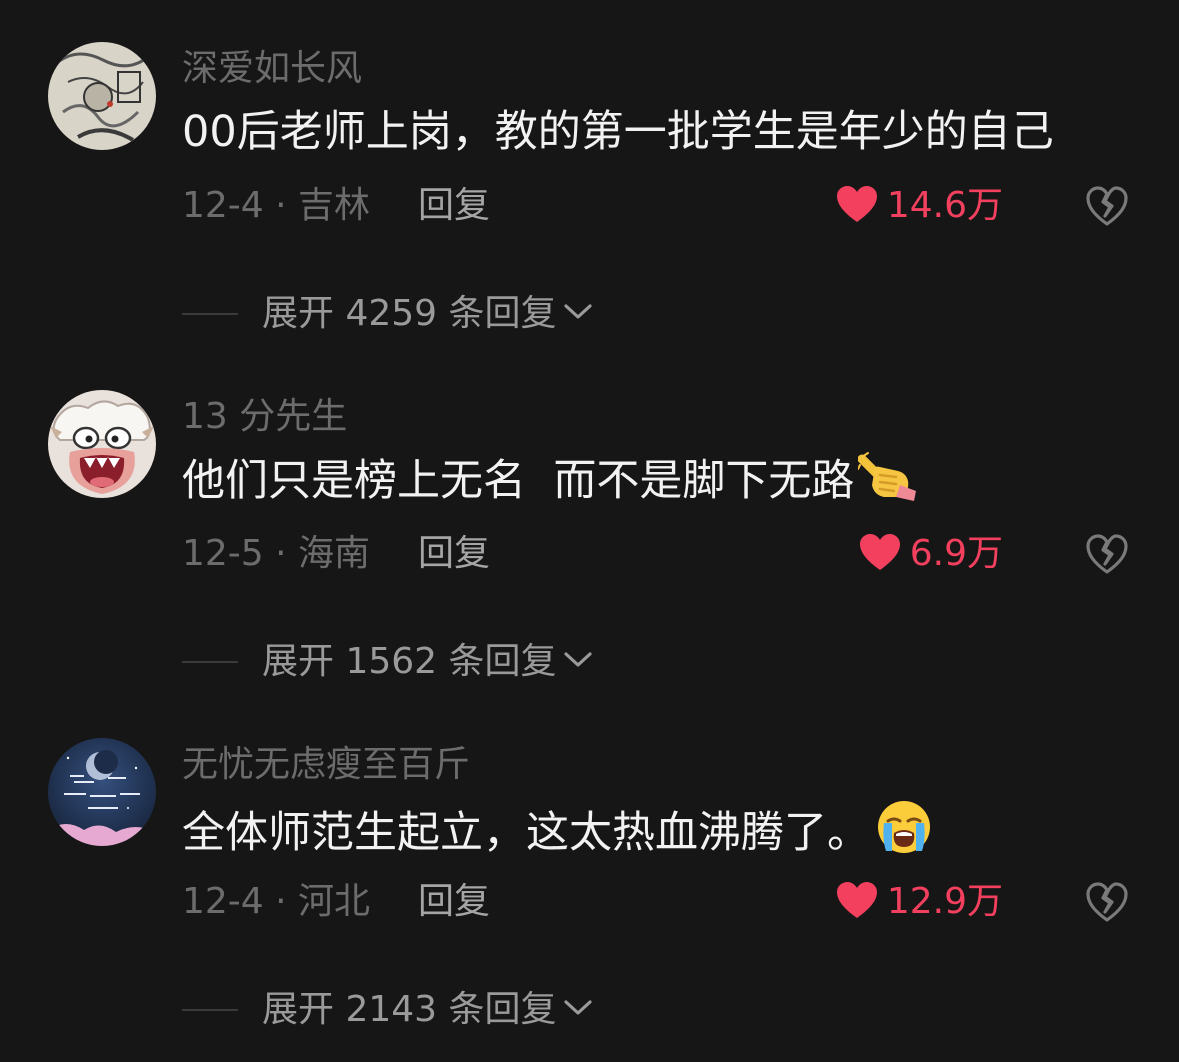  What do you see at coordinates (409, 1009) in the screenshot?
I see `expand-replies-label: 展开 2143 条回复` at bounding box center [409, 1009].